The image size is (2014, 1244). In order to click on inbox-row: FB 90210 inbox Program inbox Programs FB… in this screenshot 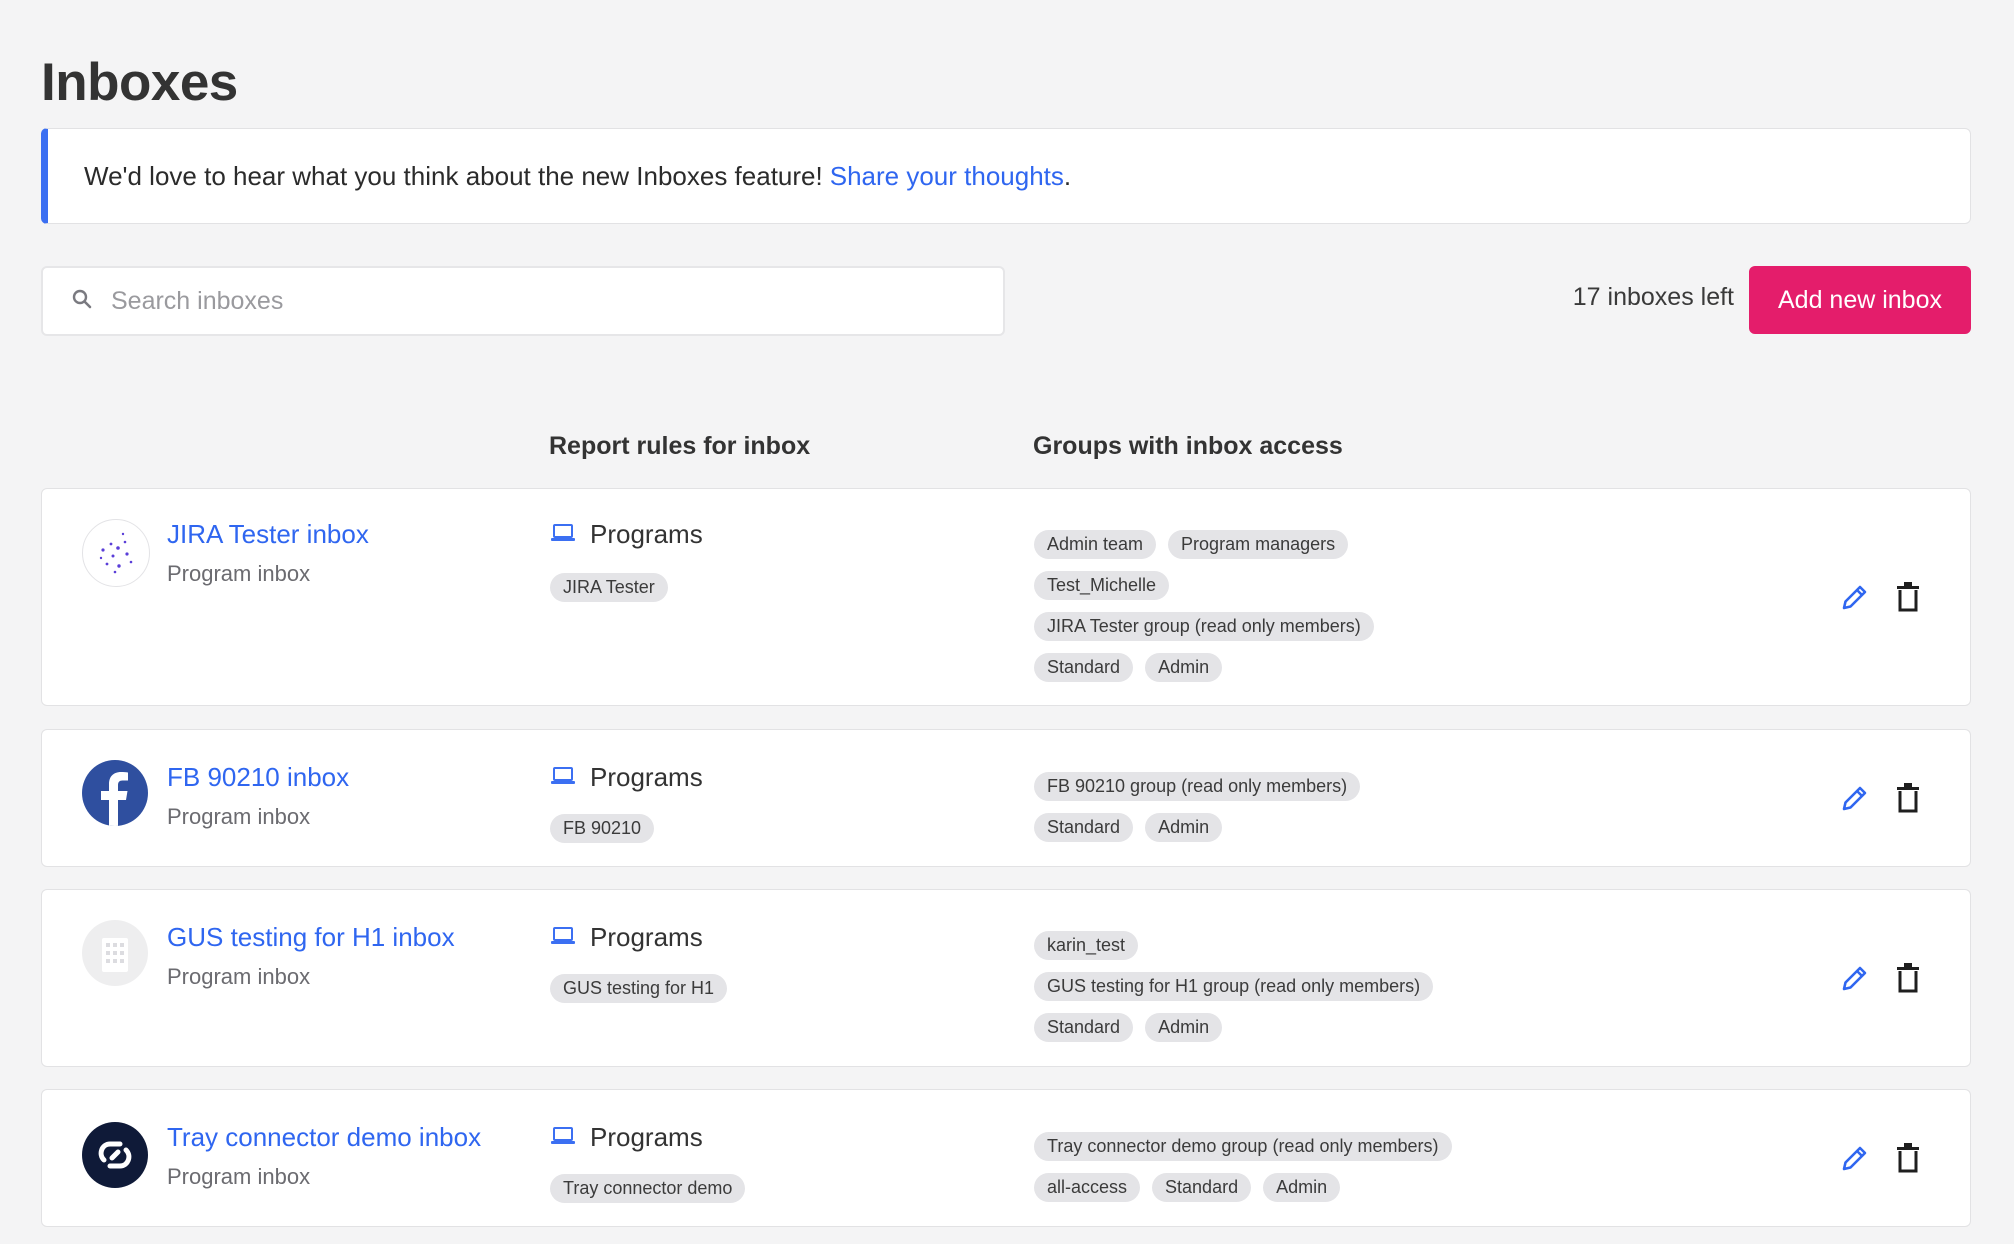, I will do `click(1006, 798)`.